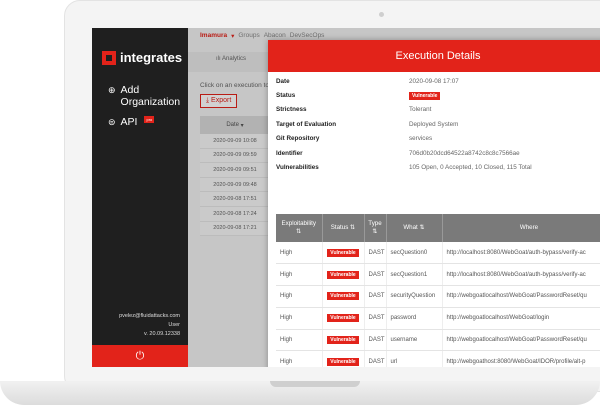 The width and height of the screenshot is (600, 405). I want to click on sidebar-item-add-organization: ⊕ Add Organization, so click(144, 96).